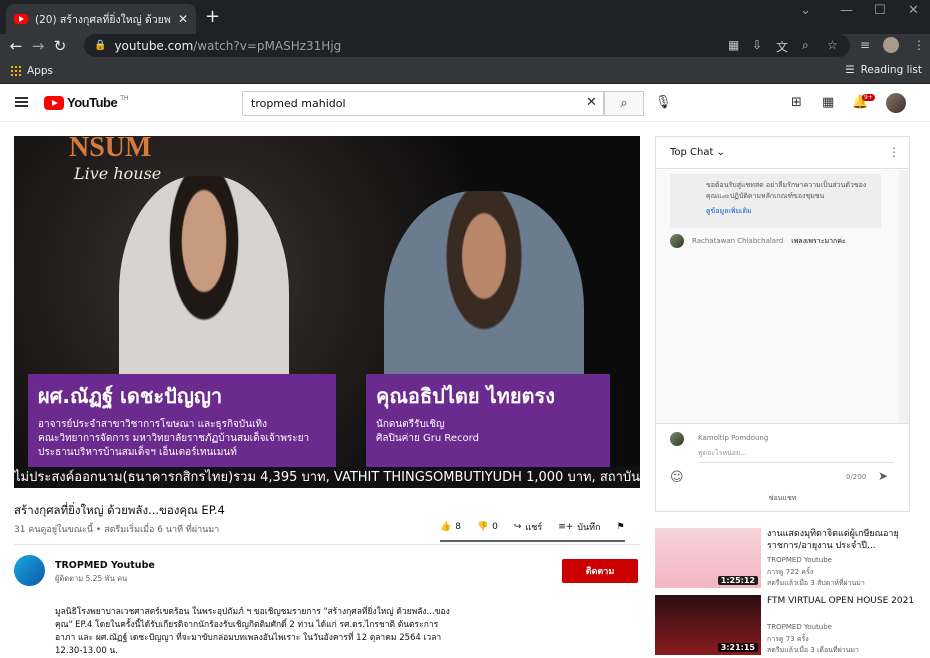 The image size is (930, 658). Describe the element at coordinates (21, 102) in the screenshot. I see `hamburger-menu-icon` at that location.